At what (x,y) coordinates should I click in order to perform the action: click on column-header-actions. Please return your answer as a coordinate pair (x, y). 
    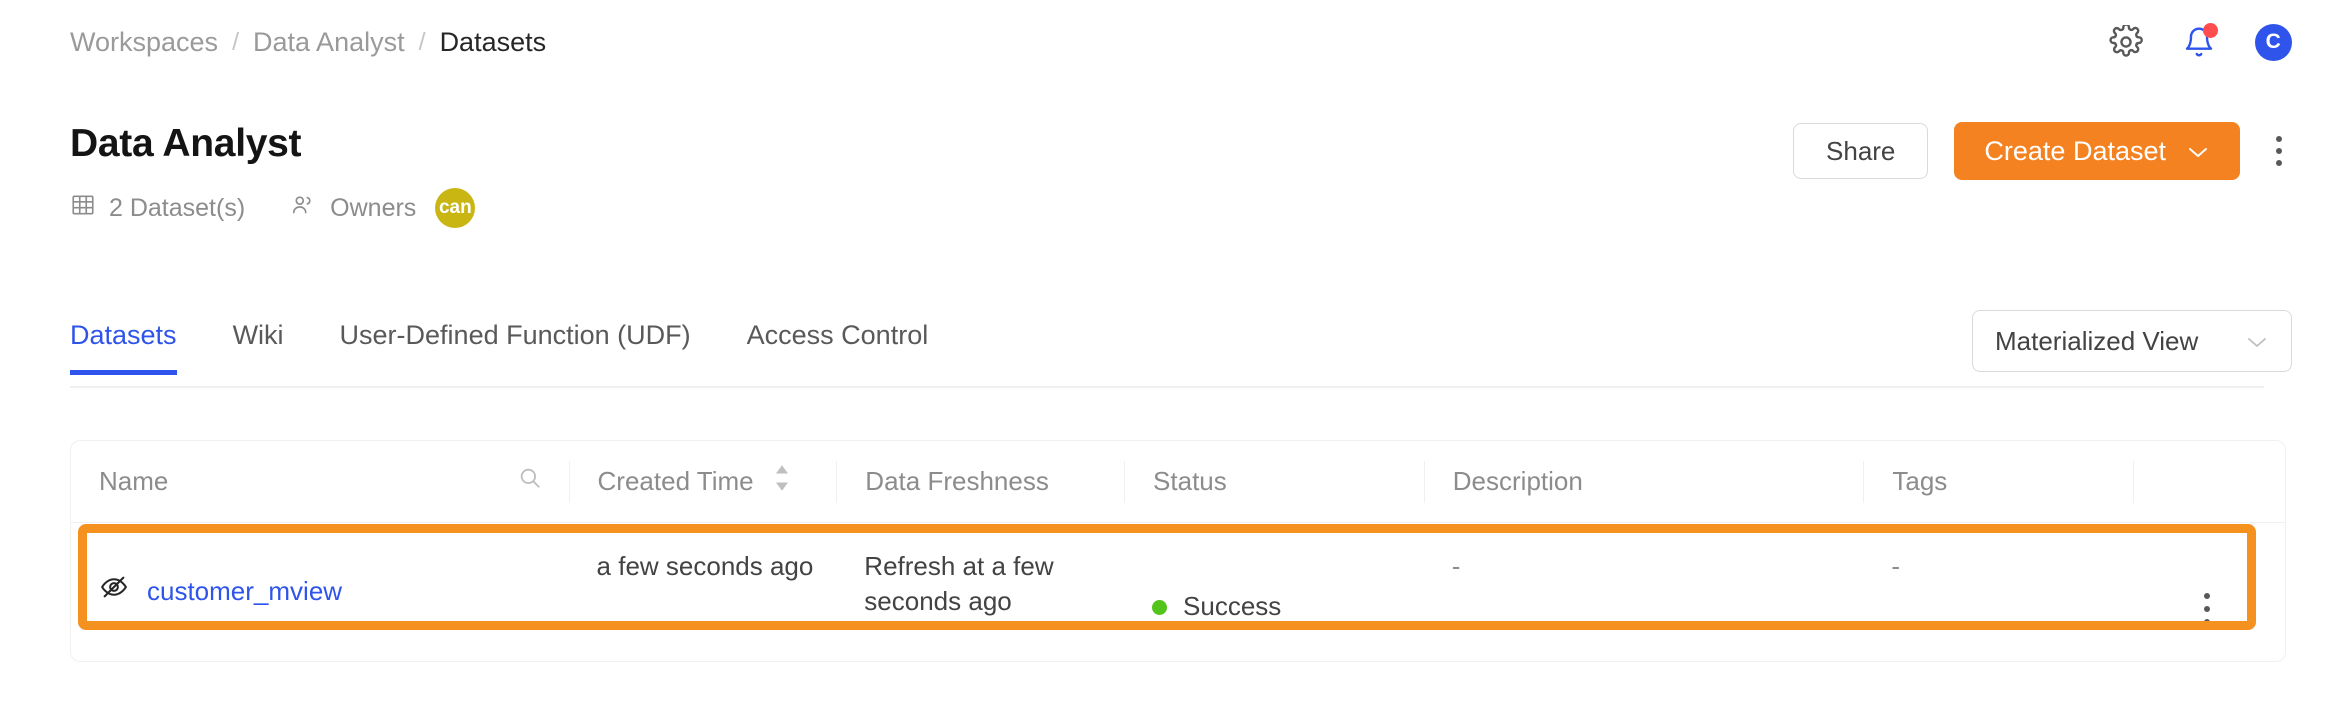
    Looking at the image, I should click on (2209, 481).